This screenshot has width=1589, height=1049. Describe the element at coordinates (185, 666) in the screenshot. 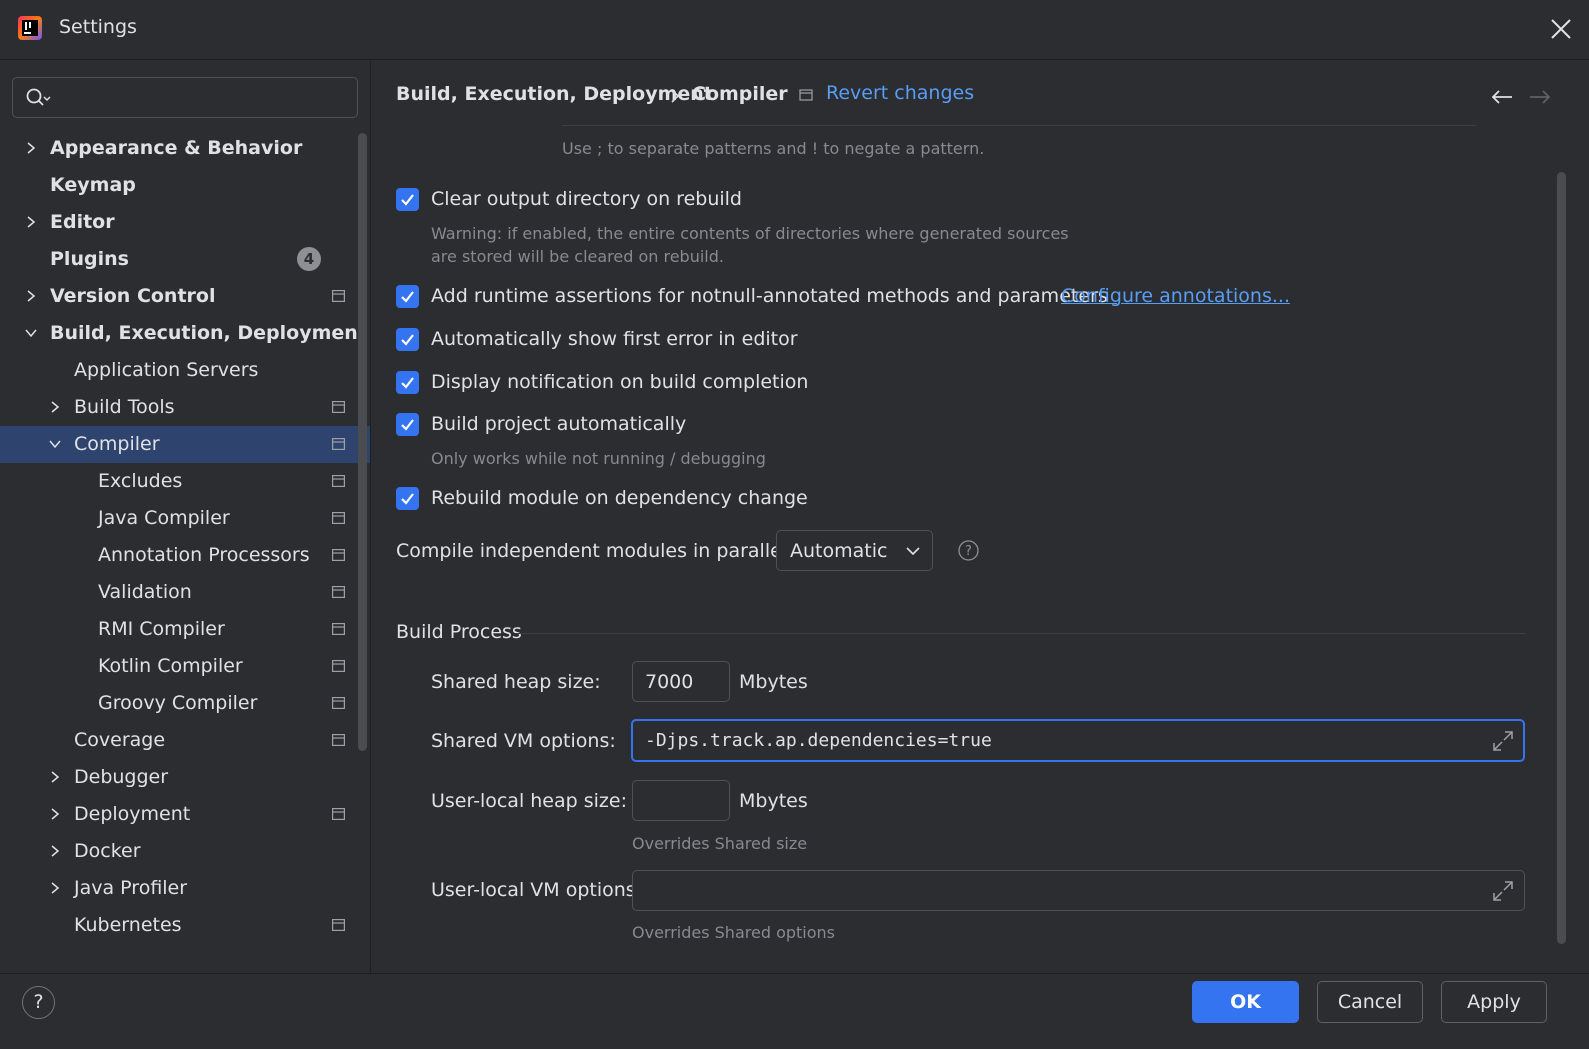

I see `sidebar-item-kotlin-compiler: Kotlin Compiler` at that location.